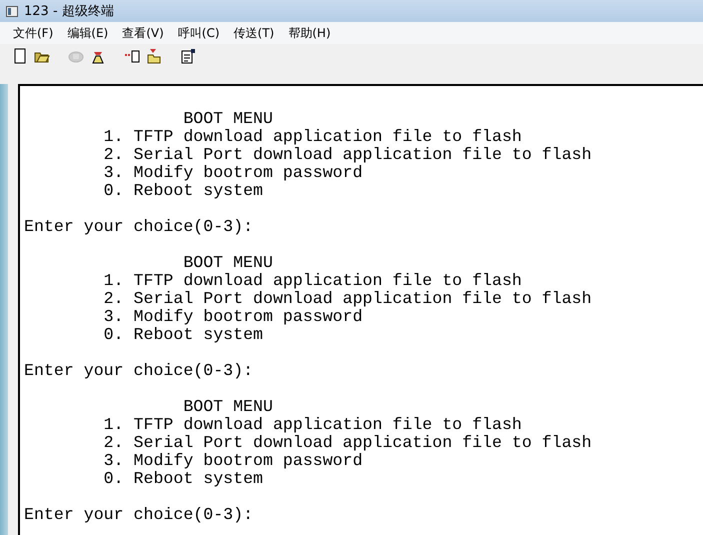  Describe the element at coordinates (143, 33) in the screenshot. I see `menu-item: 查看(V)` at that location.